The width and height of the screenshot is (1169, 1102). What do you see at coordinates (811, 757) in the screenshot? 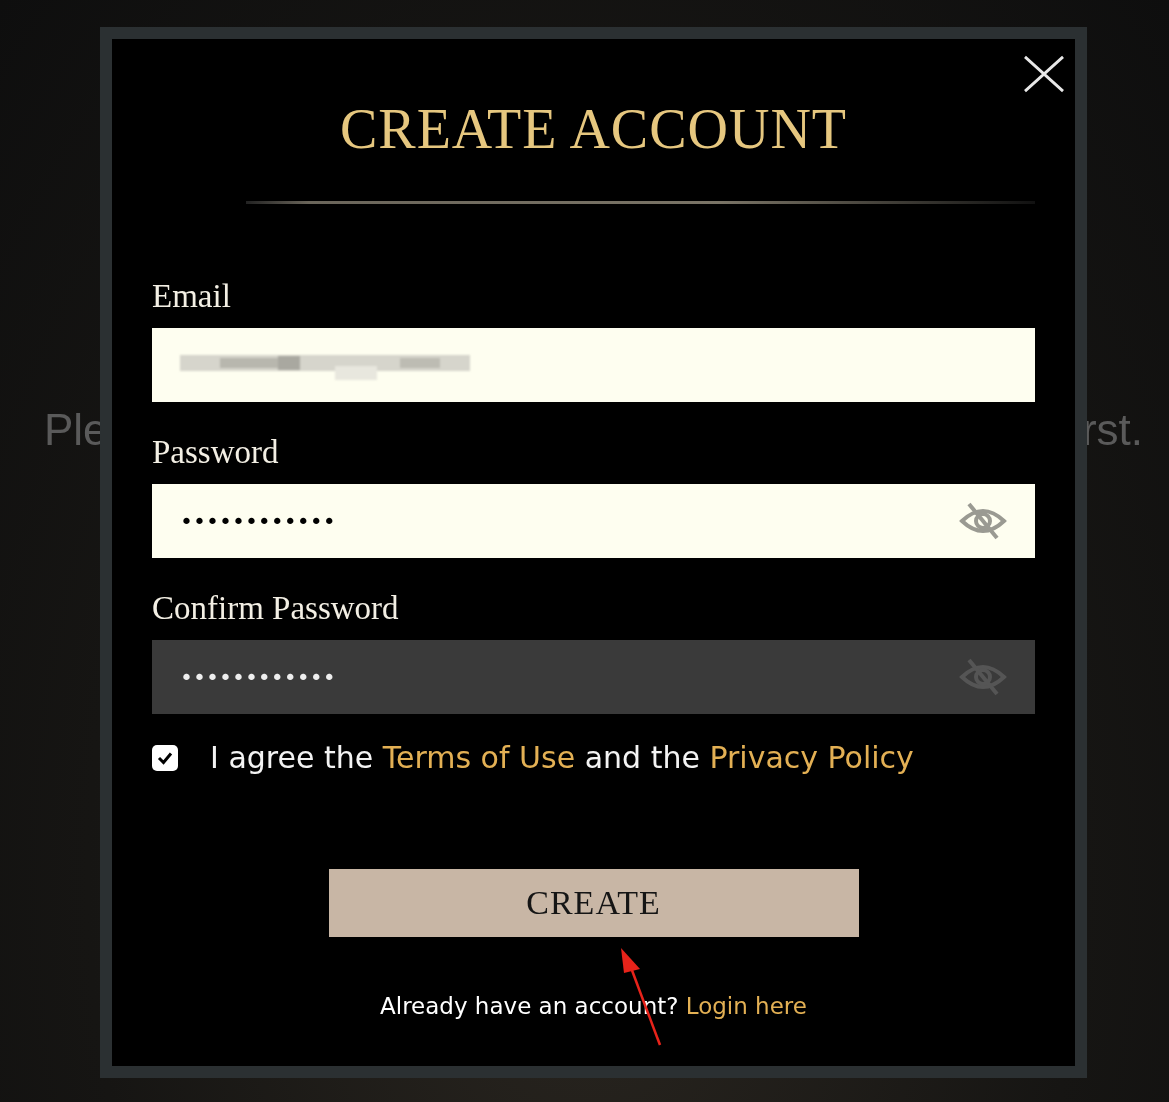
I see `policy-link: Privacy Policy` at bounding box center [811, 757].